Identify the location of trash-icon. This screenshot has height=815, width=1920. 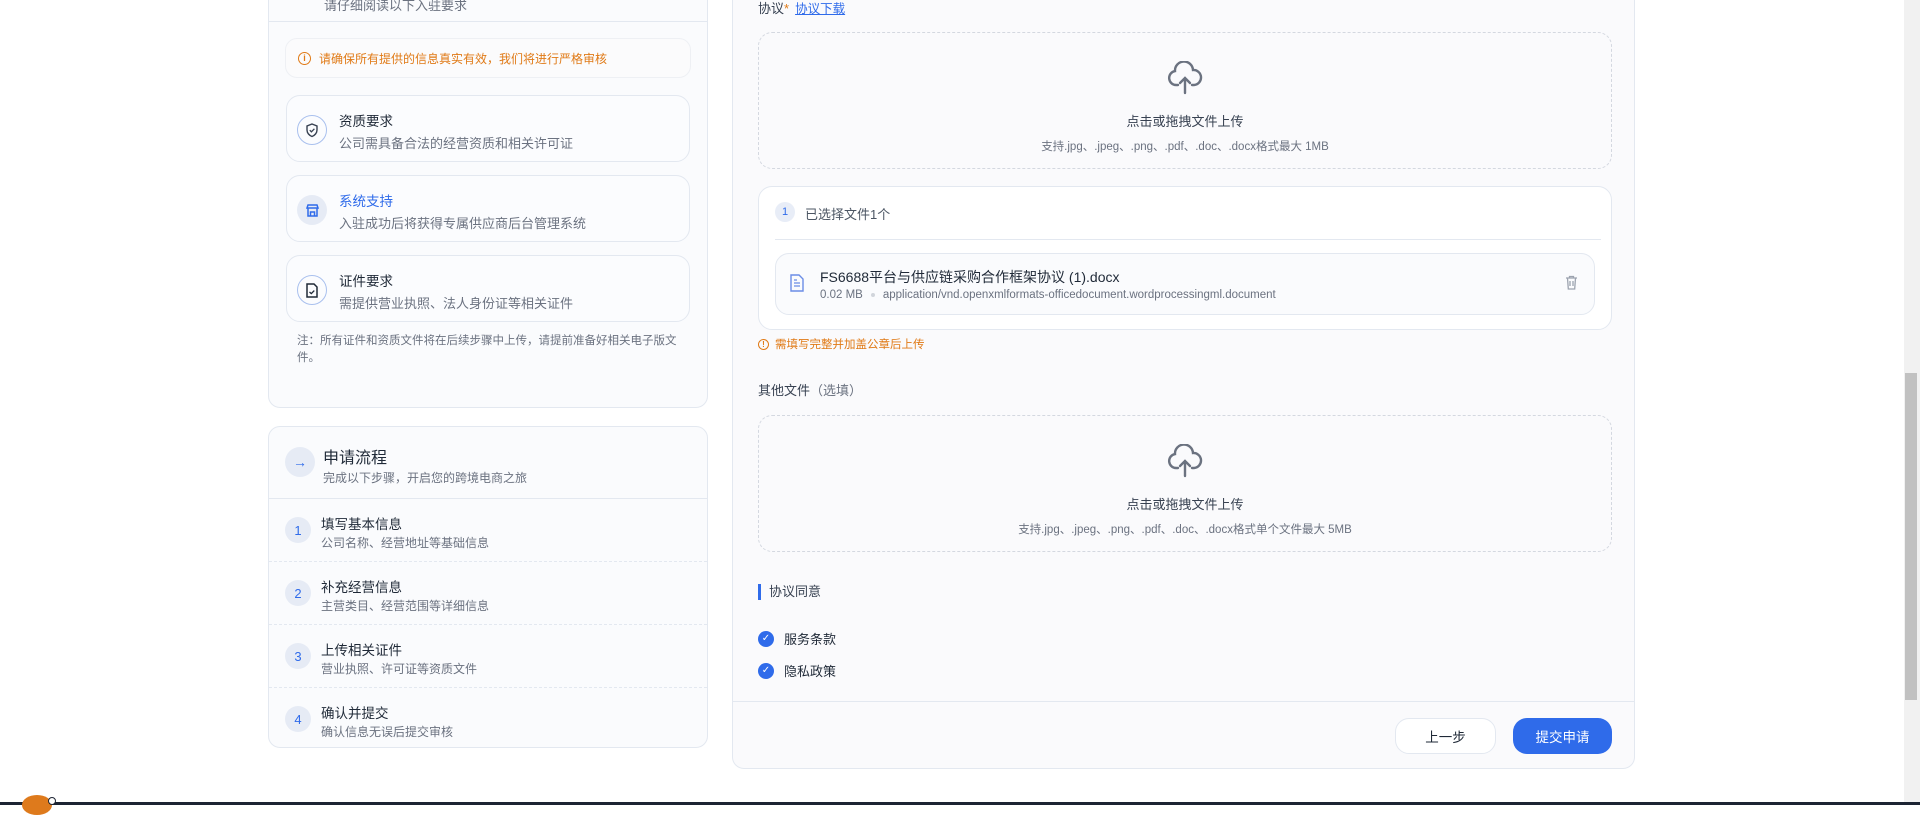
(1571, 285).